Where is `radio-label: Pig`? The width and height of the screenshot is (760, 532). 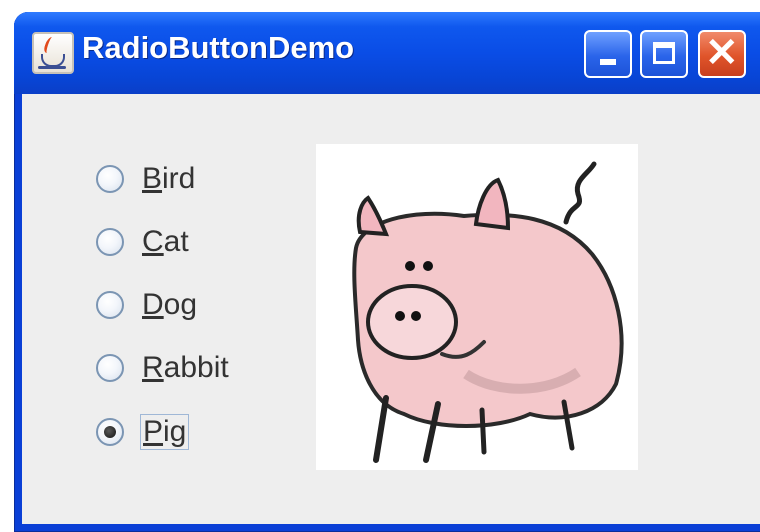
radio-label: Pig is located at coordinates (165, 432).